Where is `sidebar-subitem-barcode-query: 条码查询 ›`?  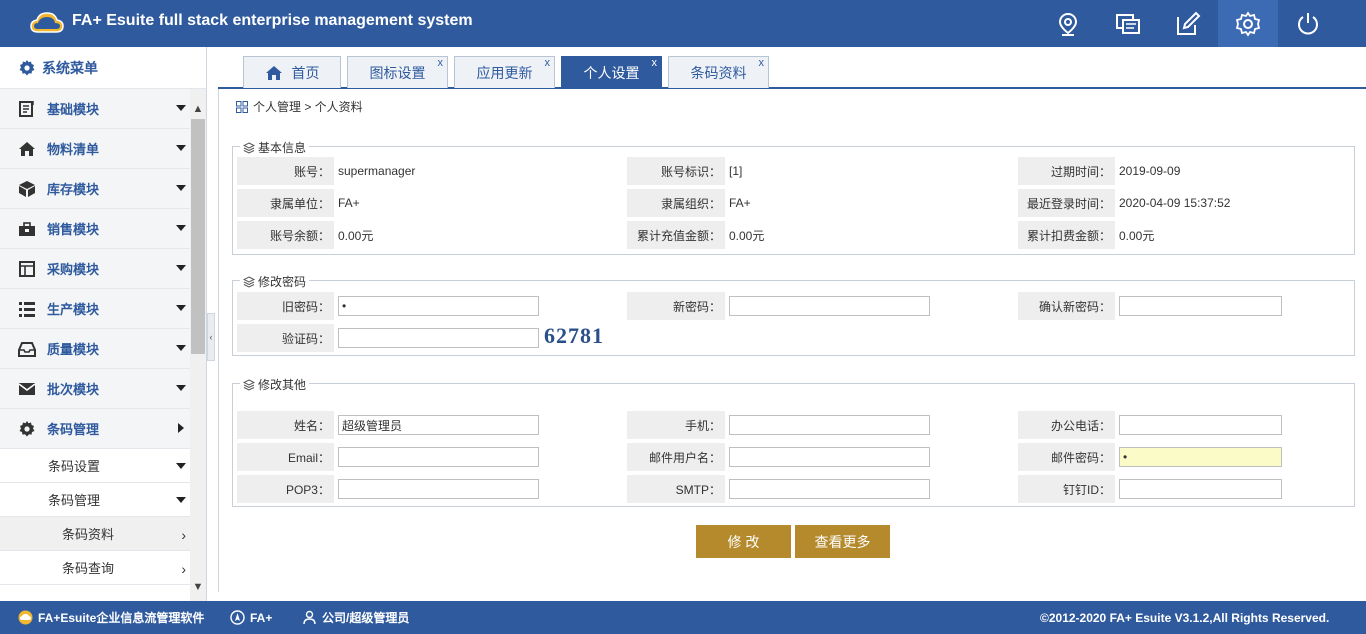
sidebar-subitem-barcode-query: 条码查询 › is located at coordinates (95, 568).